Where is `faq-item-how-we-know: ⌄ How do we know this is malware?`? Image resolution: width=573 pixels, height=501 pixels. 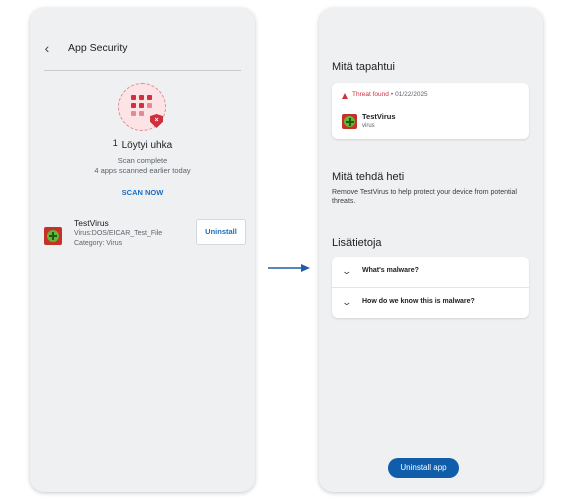
faq-item-how-we-know: ⌄ How do we know this is malware? is located at coordinates (430, 303).